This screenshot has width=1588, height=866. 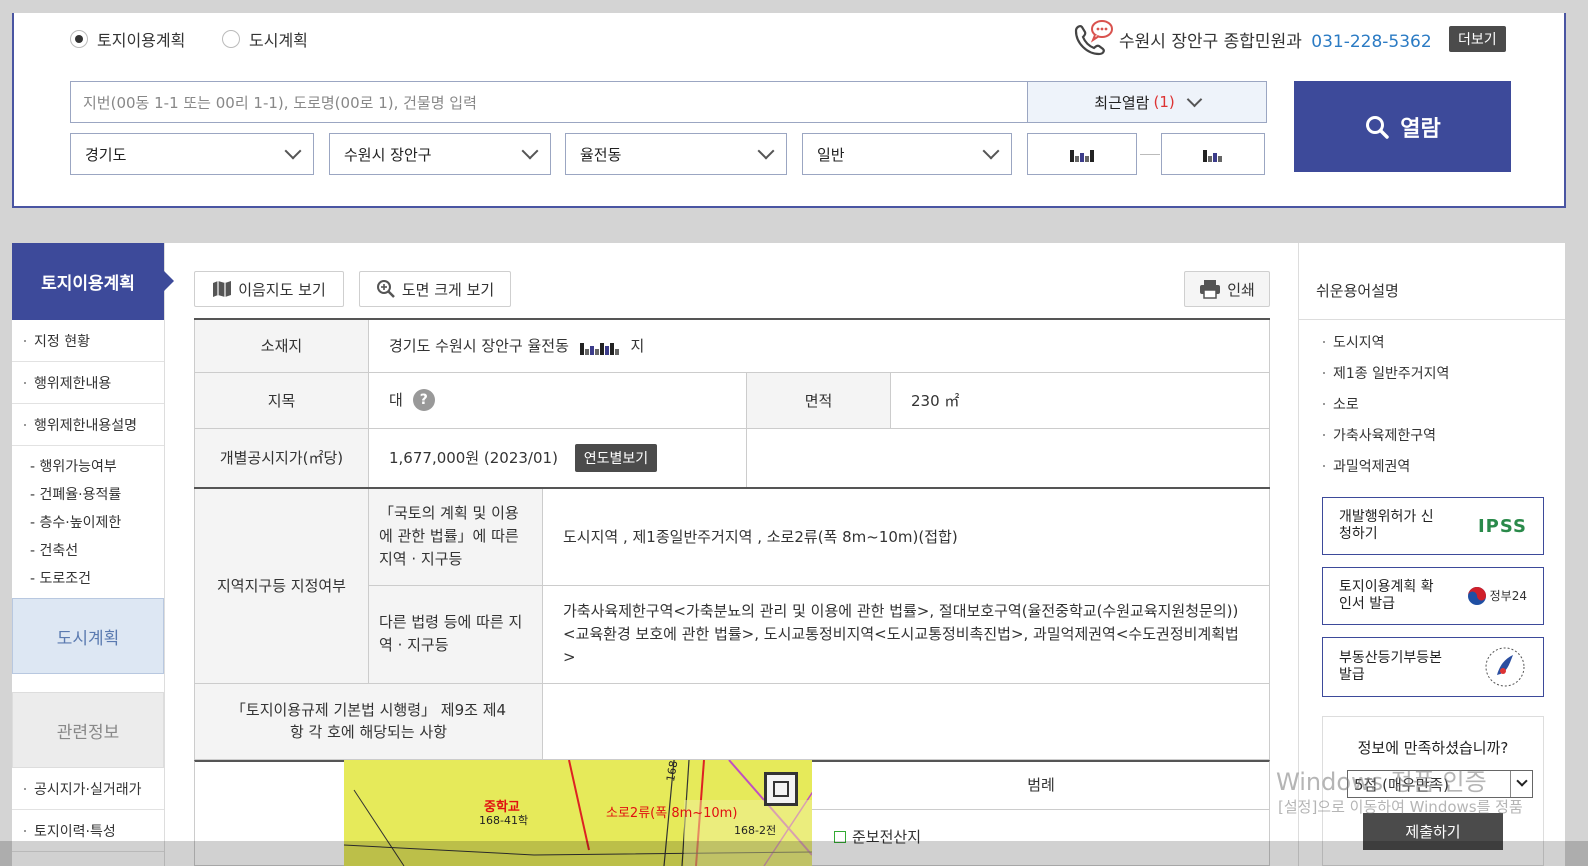 I want to click on print-button: 인쇄, so click(x=1227, y=289).